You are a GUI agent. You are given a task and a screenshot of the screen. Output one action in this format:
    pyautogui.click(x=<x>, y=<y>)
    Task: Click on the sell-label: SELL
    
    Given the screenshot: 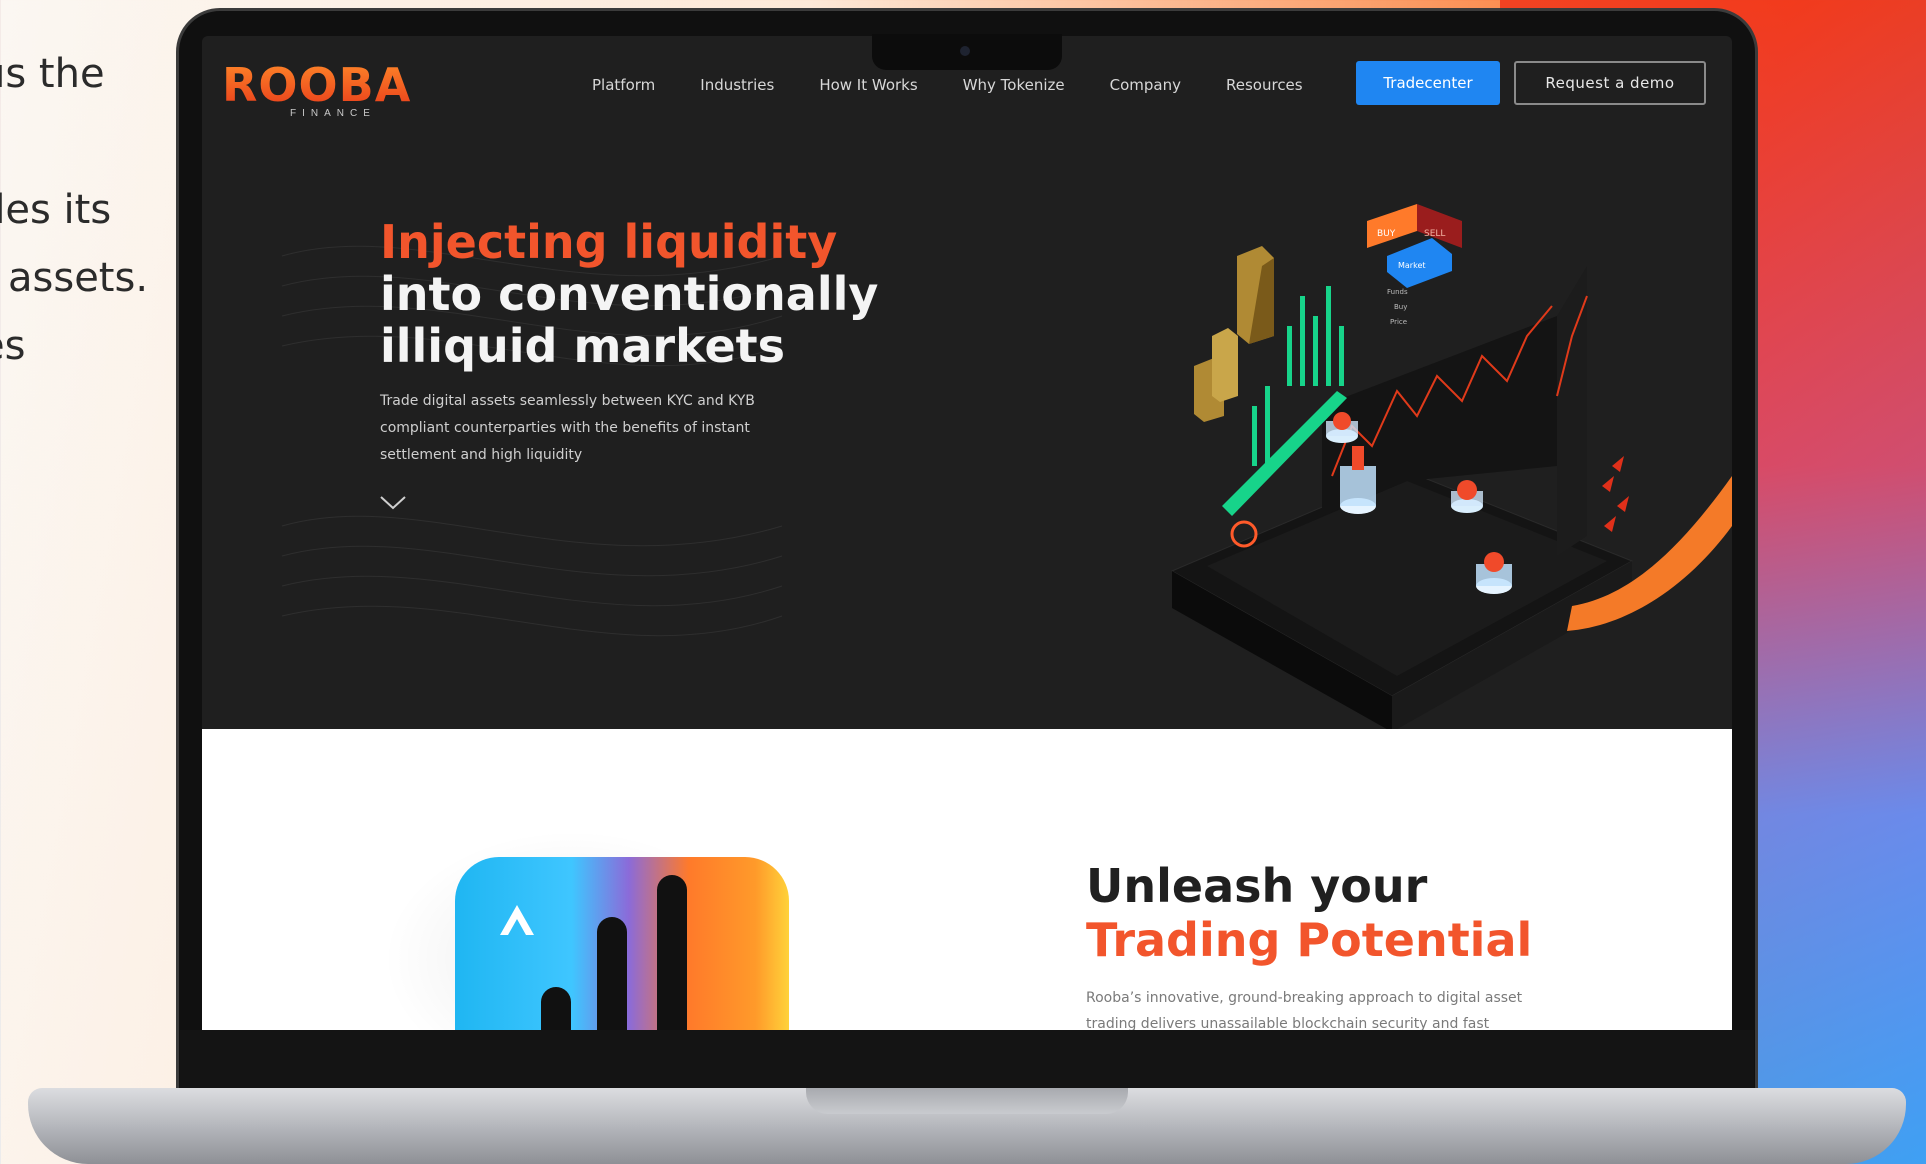 What is the action you would take?
    pyautogui.click(x=1434, y=234)
    